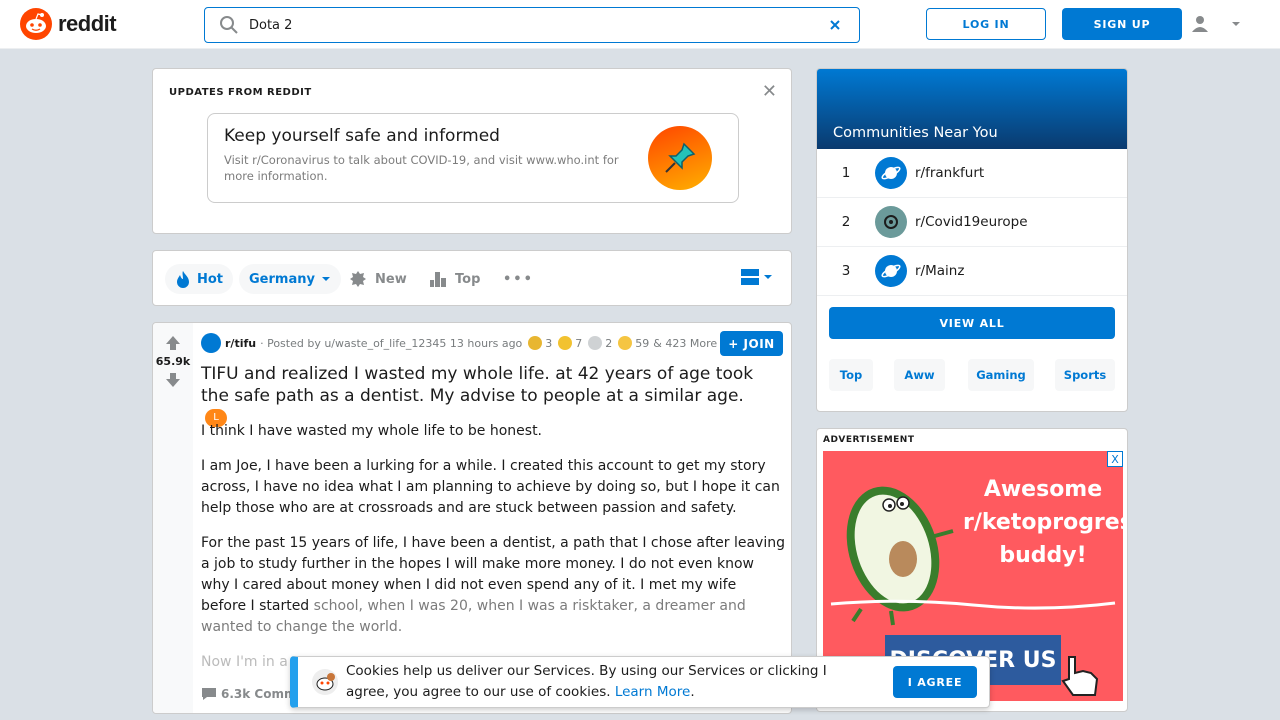 This screenshot has height=720, width=1280. What do you see at coordinates (692, 692) in the screenshot?
I see `cookie-text-suffix: .` at bounding box center [692, 692].